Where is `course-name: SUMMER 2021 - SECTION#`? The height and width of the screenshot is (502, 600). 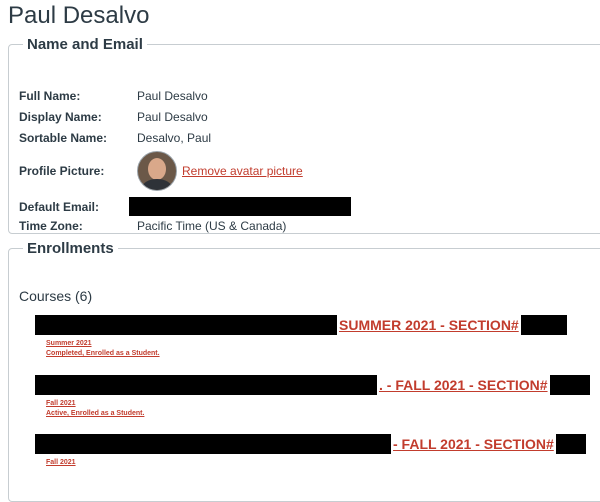 course-name: SUMMER 2021 - SECTION# is located at coordinates (429, 325).